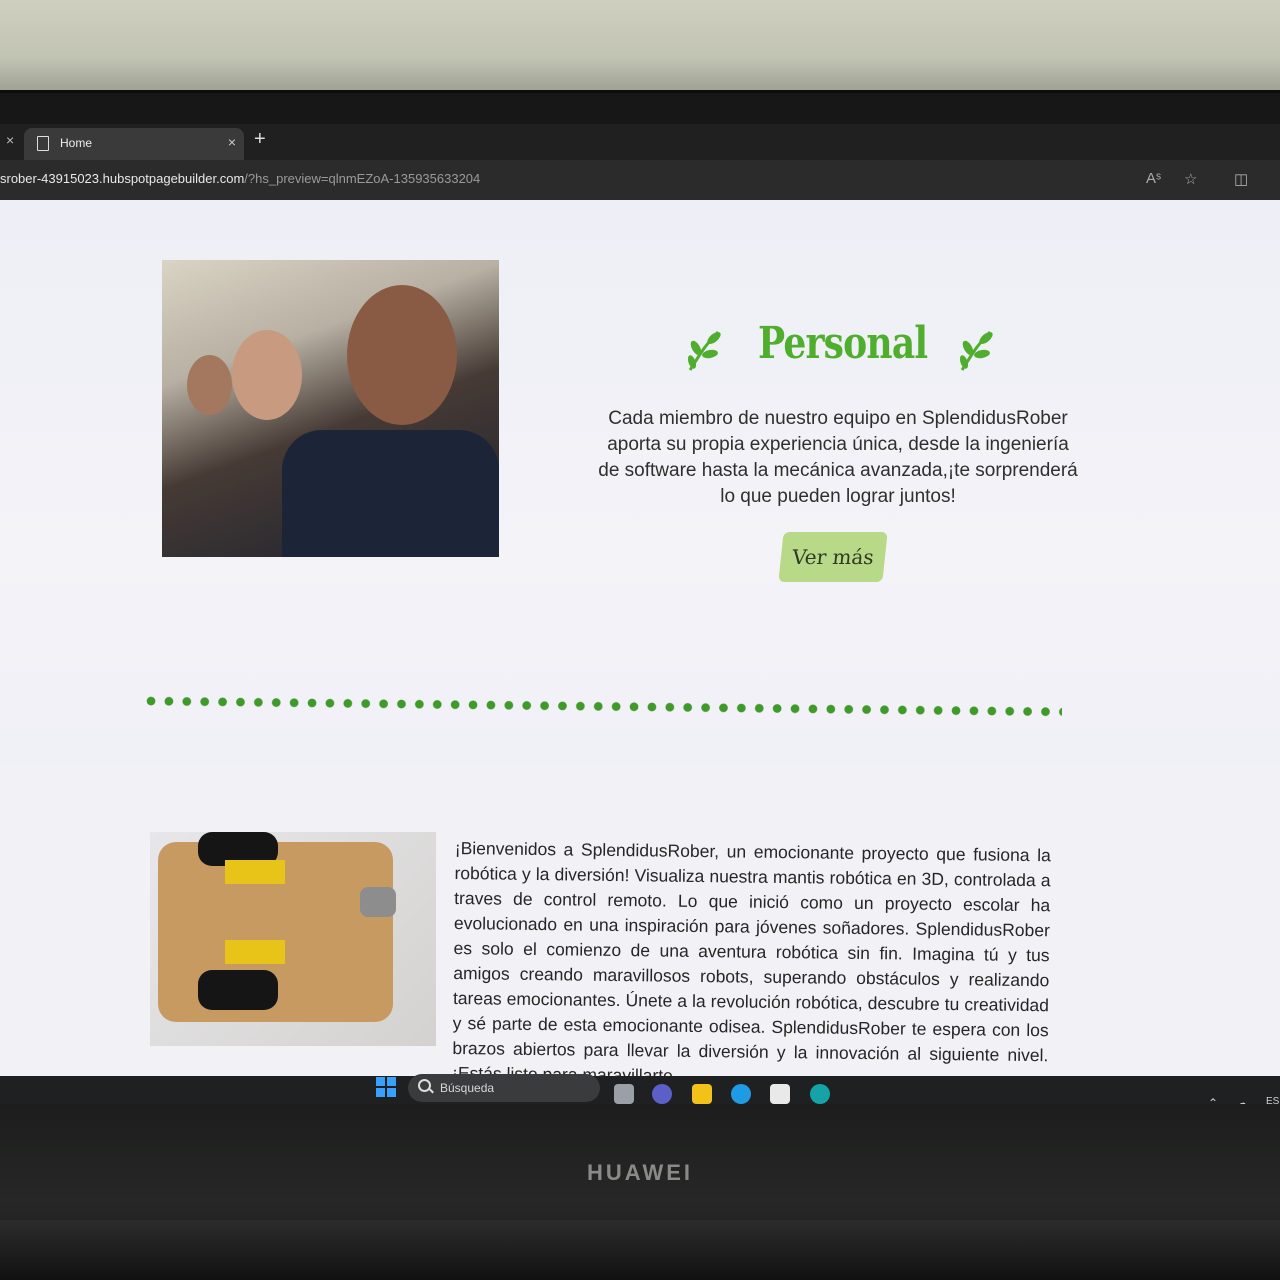 The width and height of the screenshot is (1280, 1280). Describe the element at coordinates (640, 142) in the screenshot. I see `tab-bar: × Home × +` at that location.